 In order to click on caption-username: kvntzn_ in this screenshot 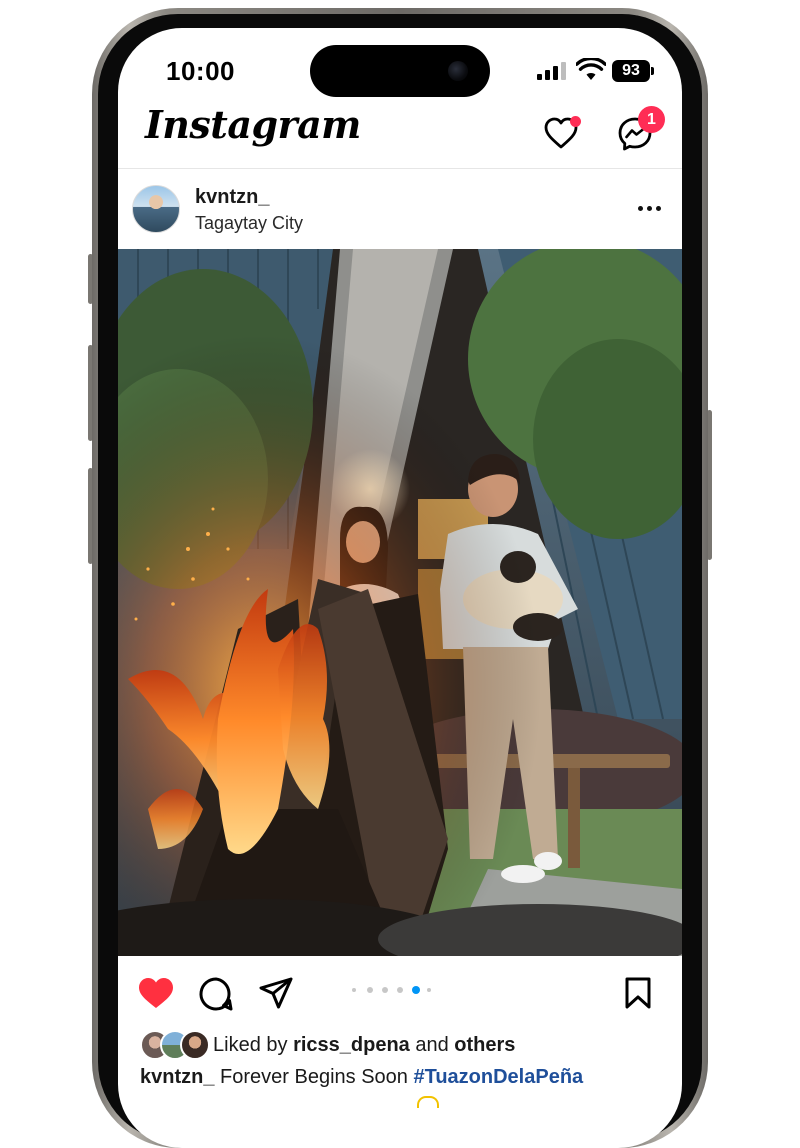, I will do `click(177, 1077)`.